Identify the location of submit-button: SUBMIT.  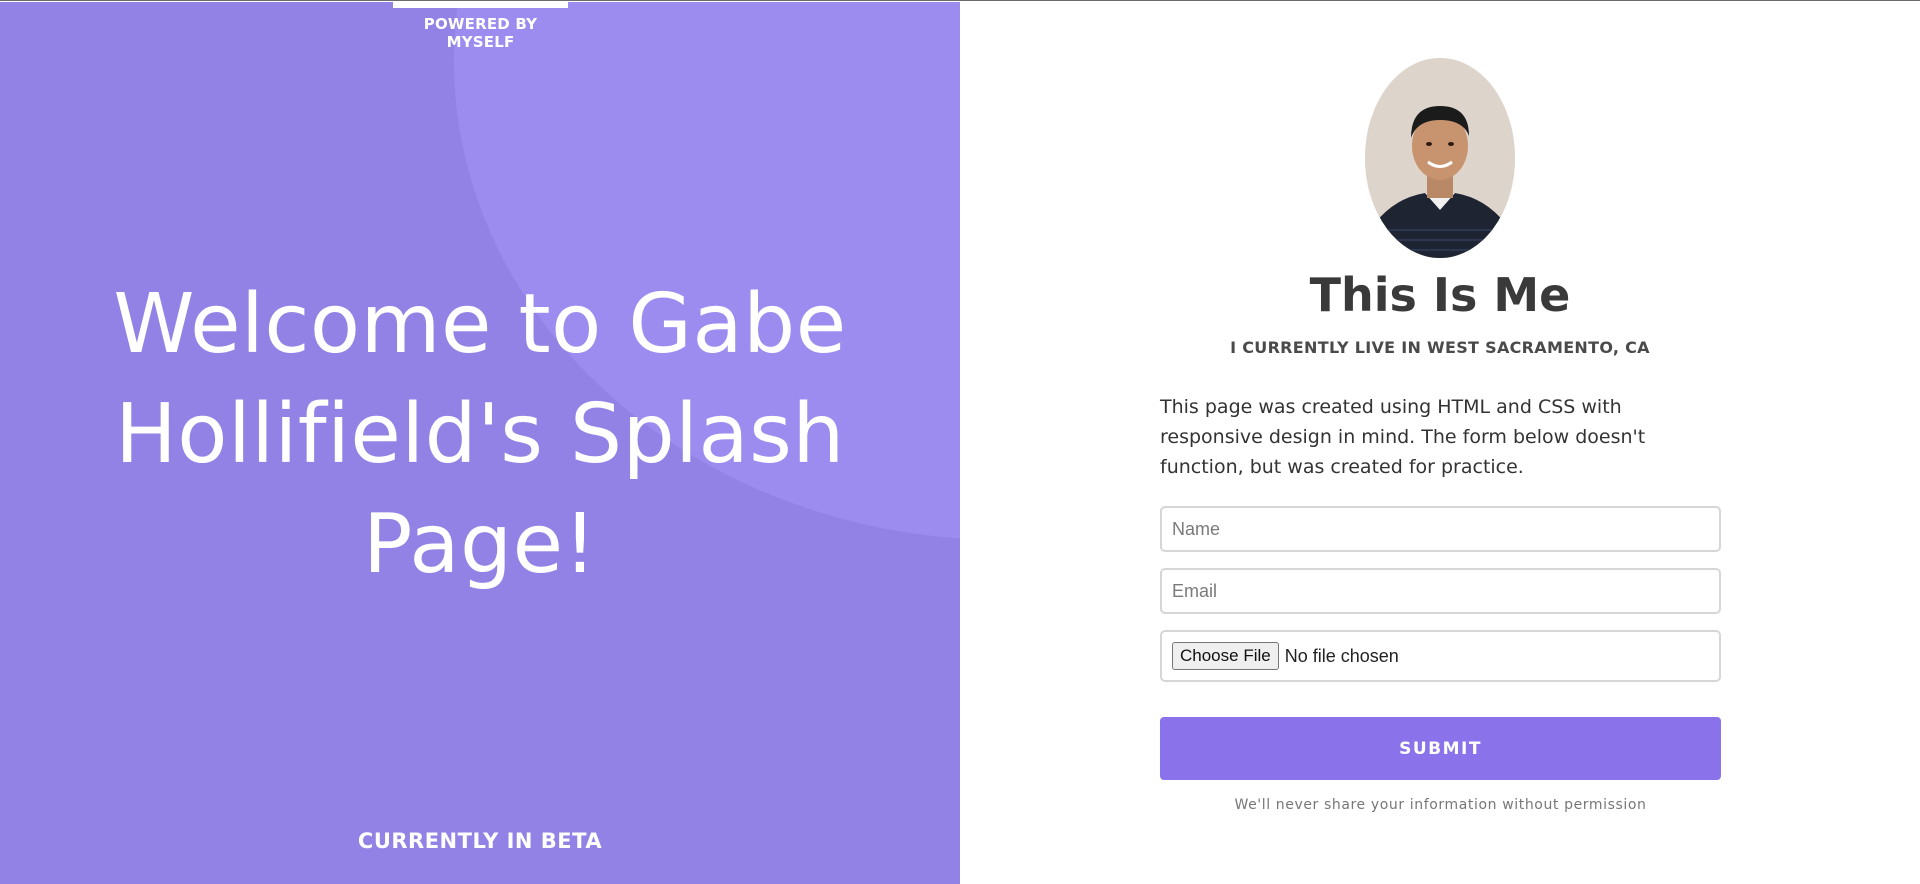
(1440, 748).